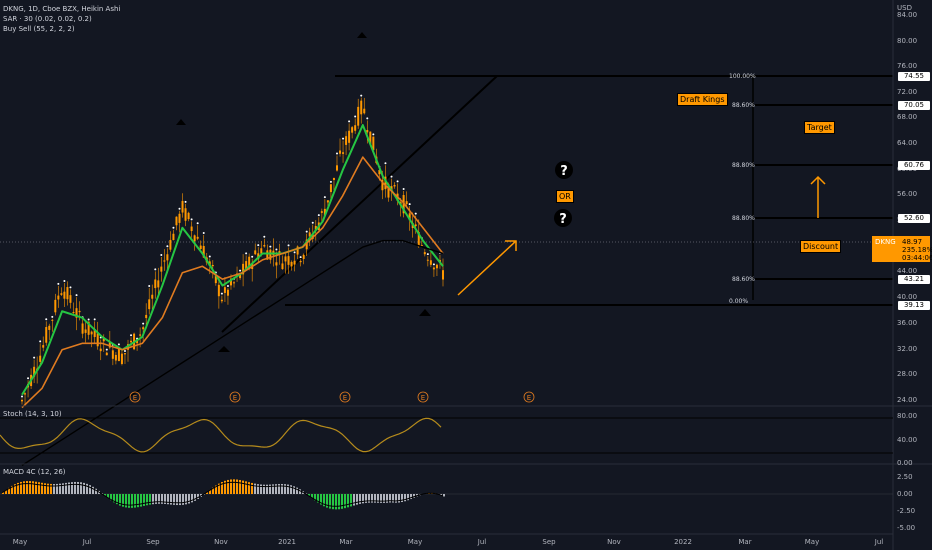 The width and height of the screenshot is (932, 550). What do you see at coordinates (907, 194) in the screenshot?
I see `price-axis-label: 56.00` at bounding box center [907, 194].